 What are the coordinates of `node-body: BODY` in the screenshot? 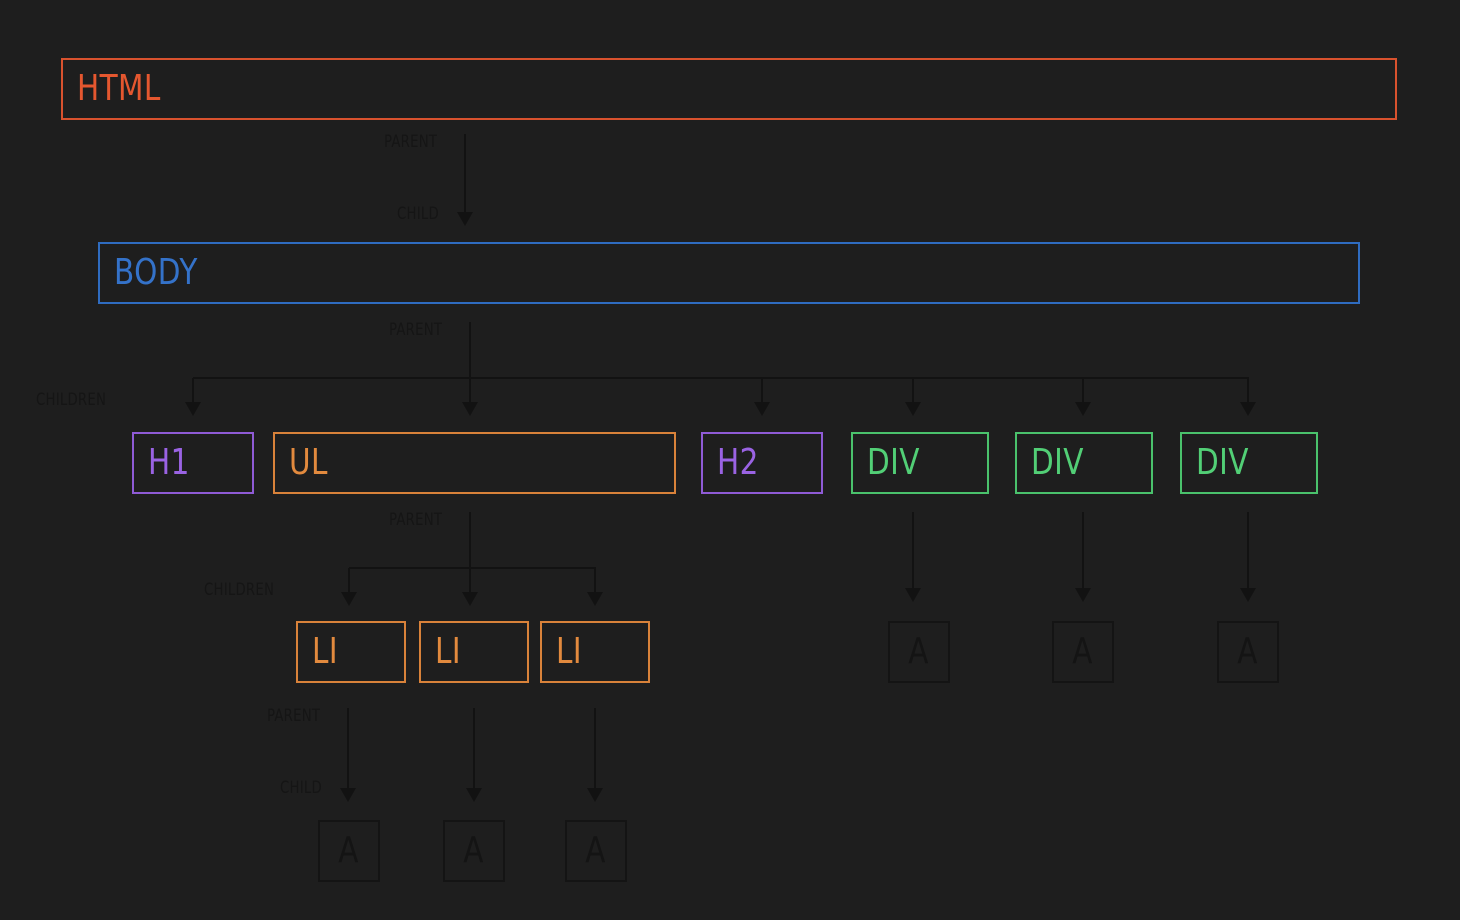 It's located at (729, 273).